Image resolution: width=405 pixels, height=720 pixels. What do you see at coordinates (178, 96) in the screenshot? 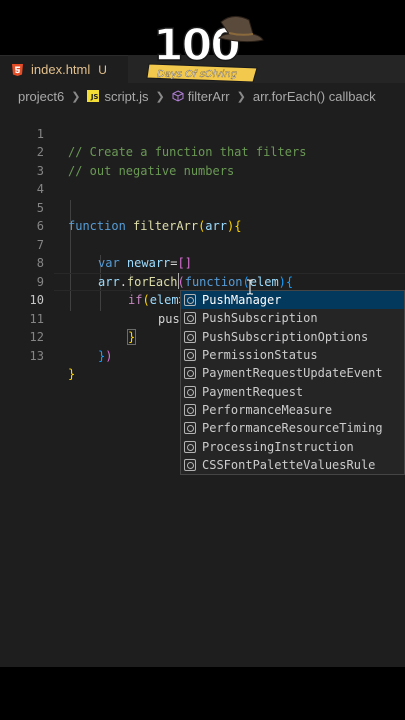
I see `symbol-method-icon` at bounding box center [178, 96].